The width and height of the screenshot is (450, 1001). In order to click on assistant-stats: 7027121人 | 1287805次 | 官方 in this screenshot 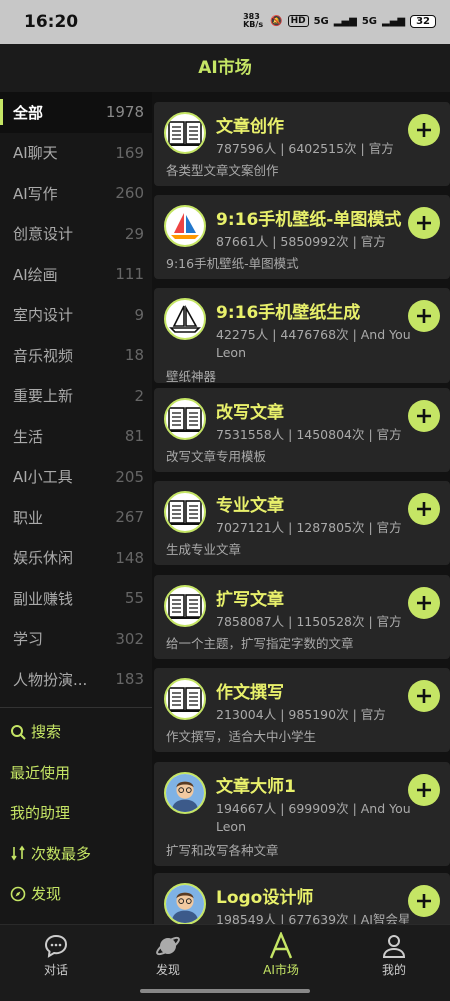, I will do `click(309, 527)`.